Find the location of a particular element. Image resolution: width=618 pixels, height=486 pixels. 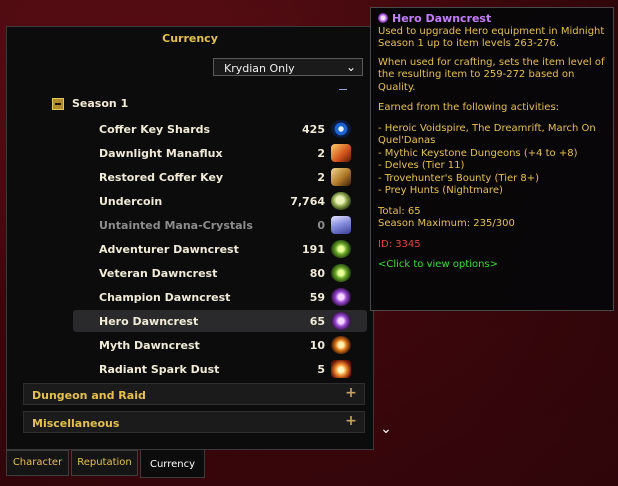

currency-name: Myth Dawncrest is located at coordinates (149, 345).